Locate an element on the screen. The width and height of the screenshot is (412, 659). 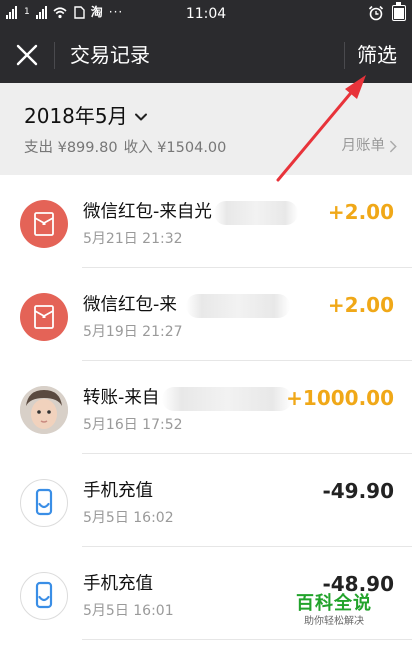
income-total: 收入 ¥1504.00 is located at coordinates (175, 148).